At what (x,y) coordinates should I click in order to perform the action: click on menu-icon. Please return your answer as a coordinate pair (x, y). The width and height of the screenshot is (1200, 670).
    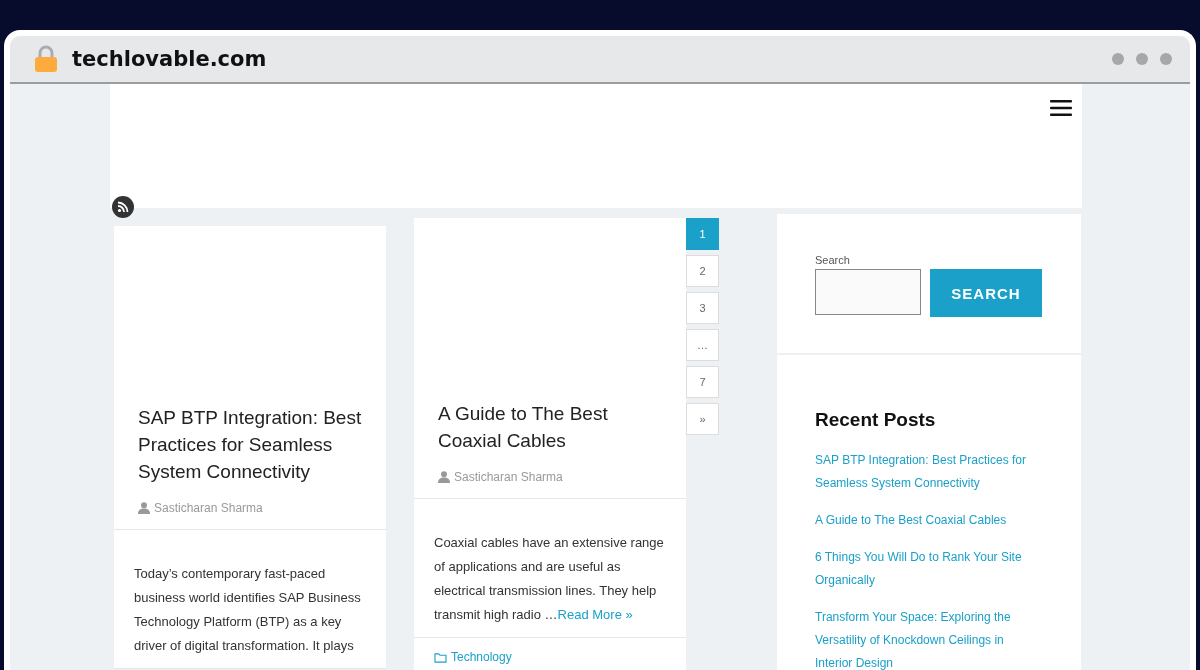
    Looking at the image, I should click on (1061, 108).